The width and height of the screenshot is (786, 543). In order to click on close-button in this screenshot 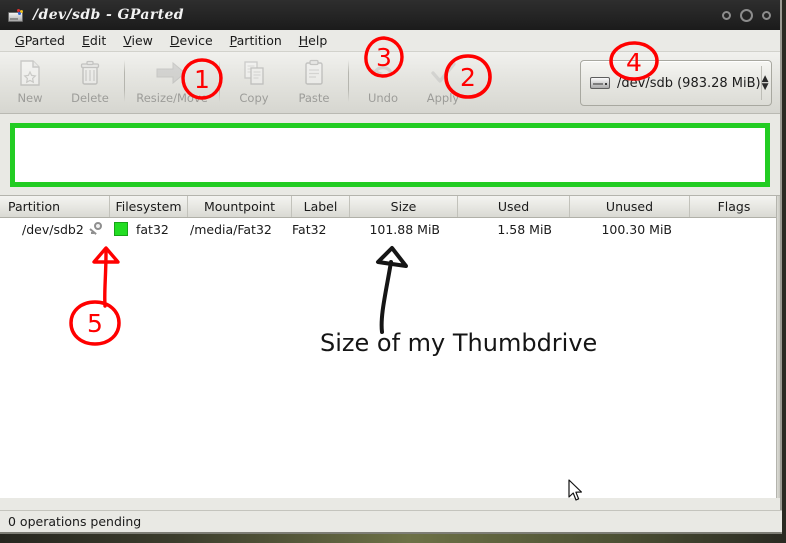, I will do `click(766, 15)`.